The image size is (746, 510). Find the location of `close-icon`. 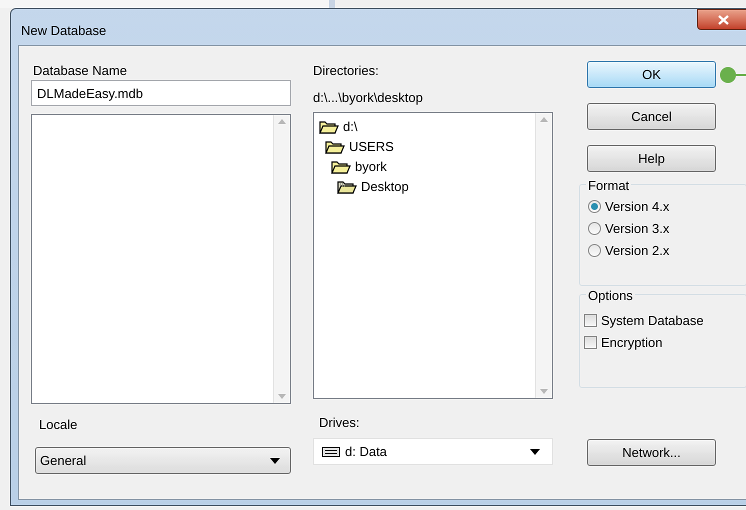

close-icon is located at coordinates (723, 19).